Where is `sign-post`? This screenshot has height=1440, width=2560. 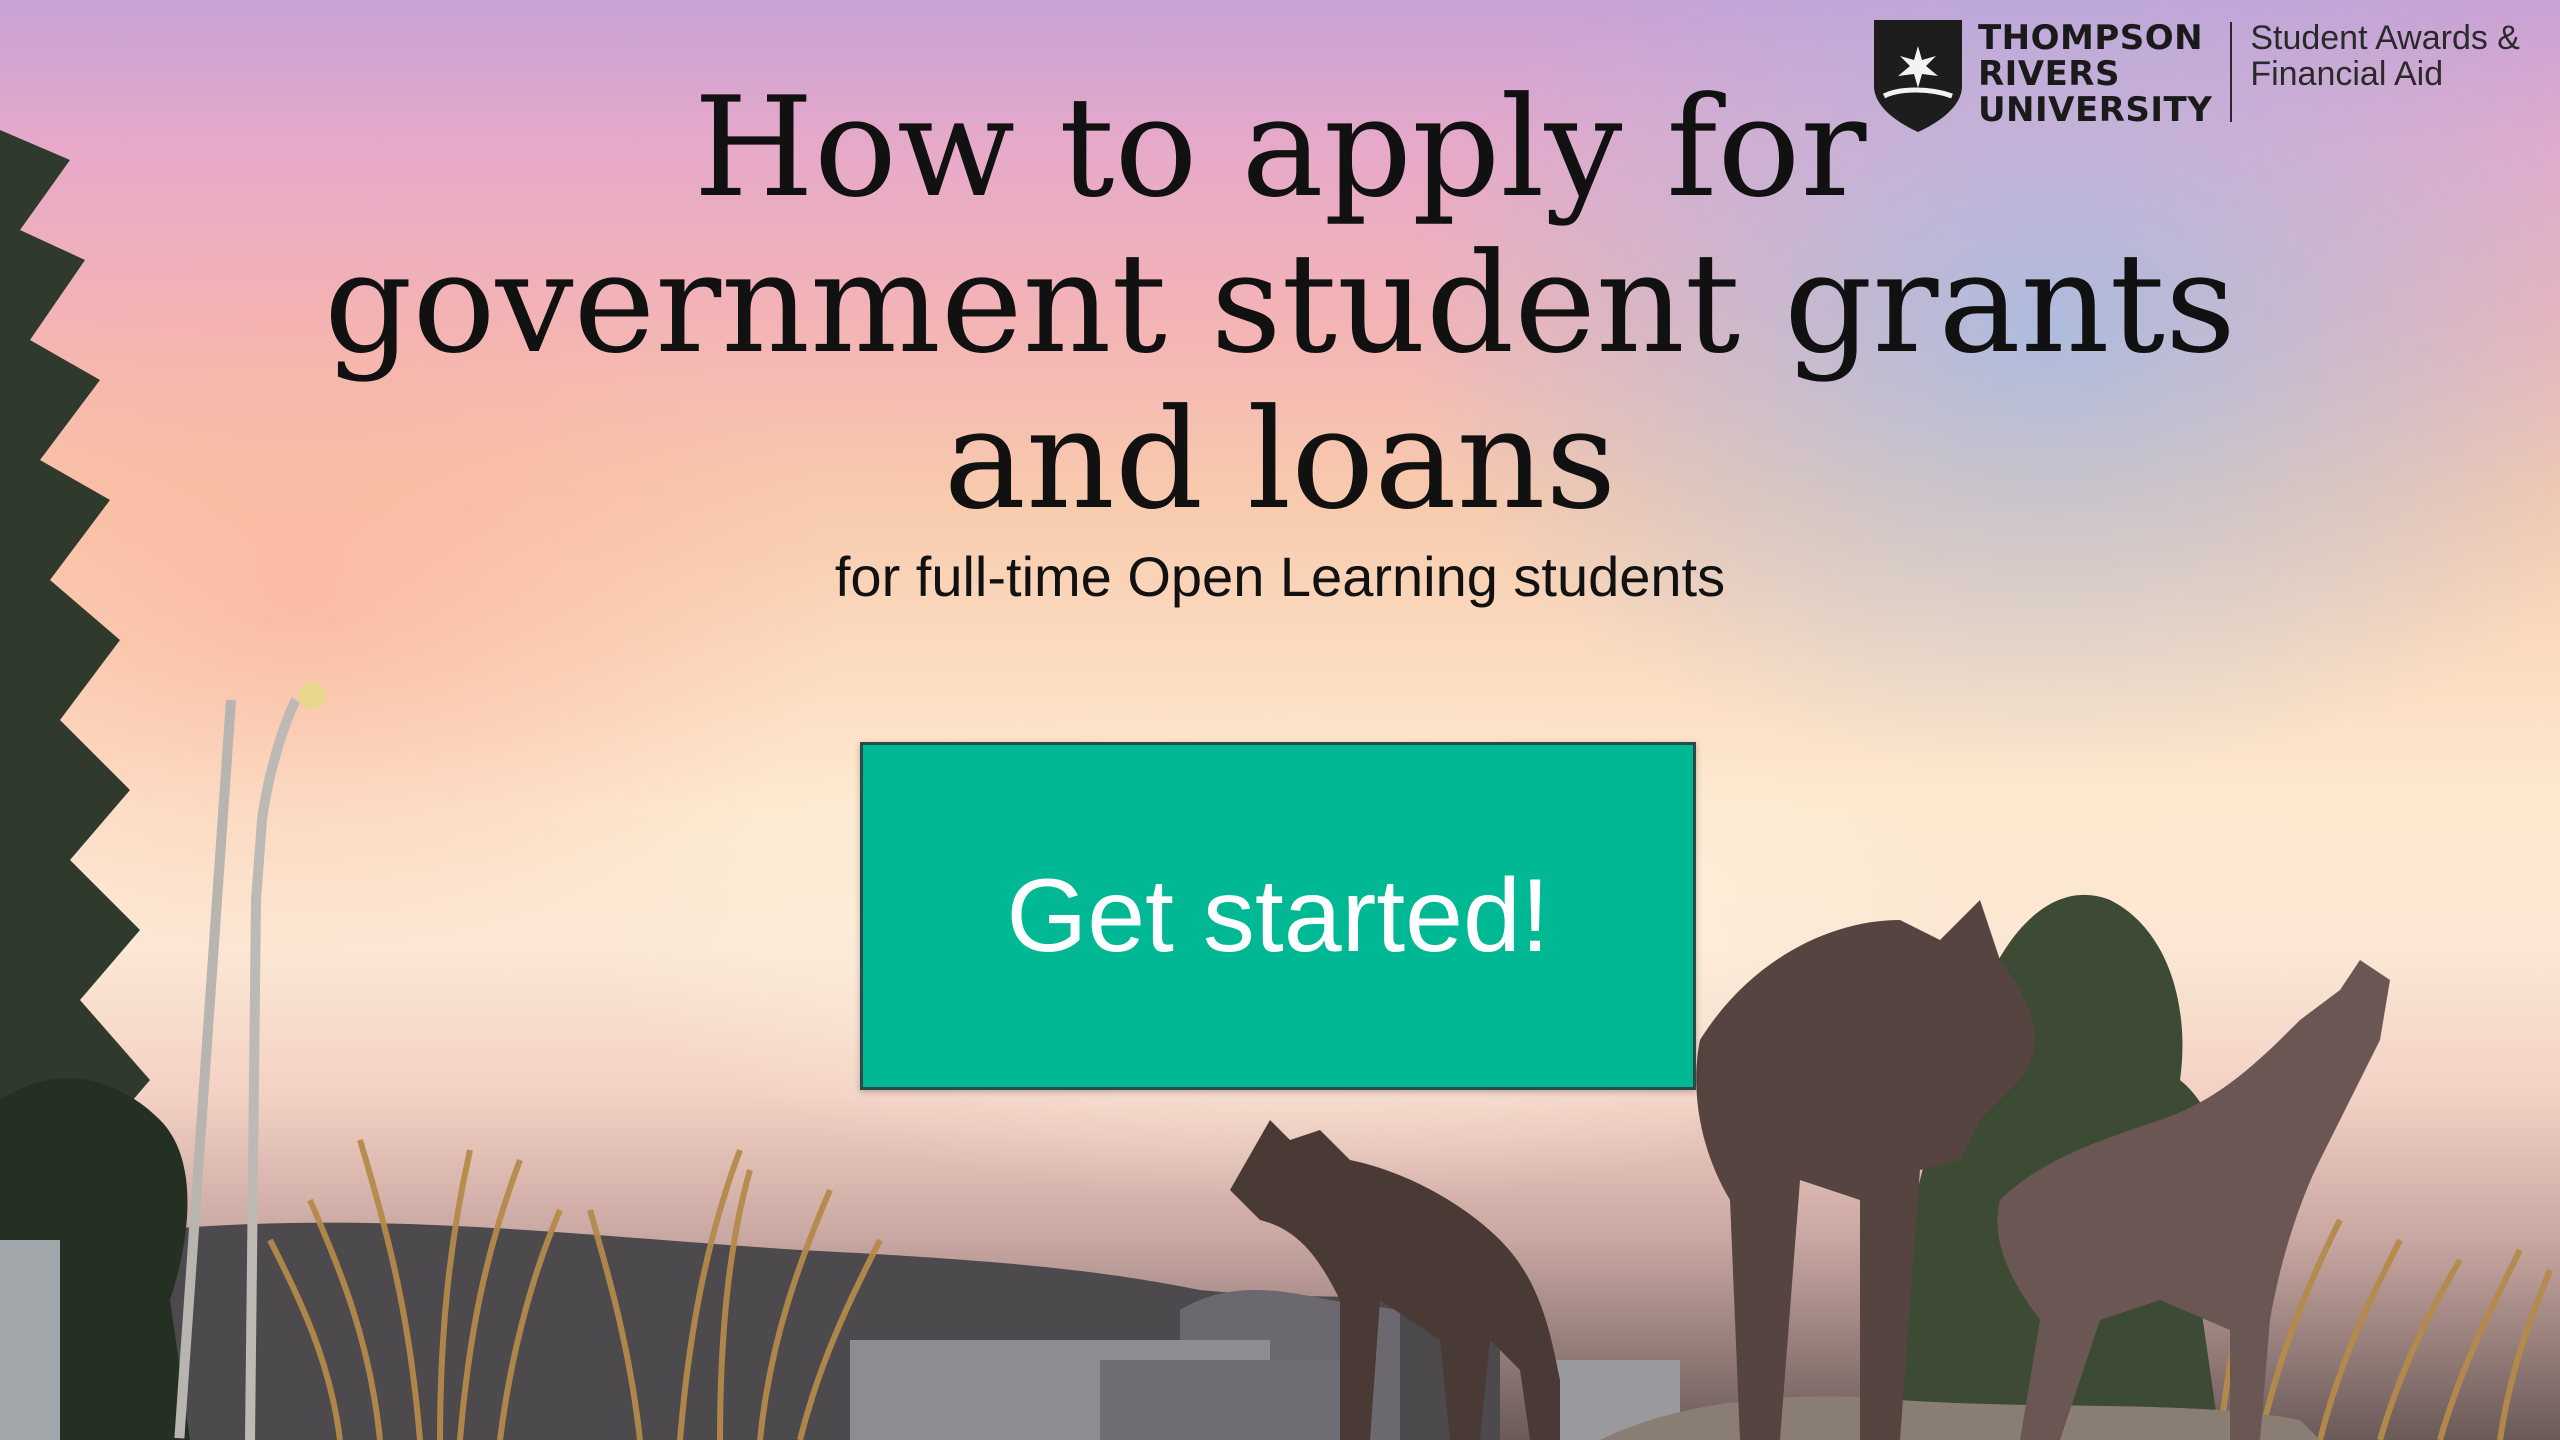 sign-post is located at coordinates (30, 1340).